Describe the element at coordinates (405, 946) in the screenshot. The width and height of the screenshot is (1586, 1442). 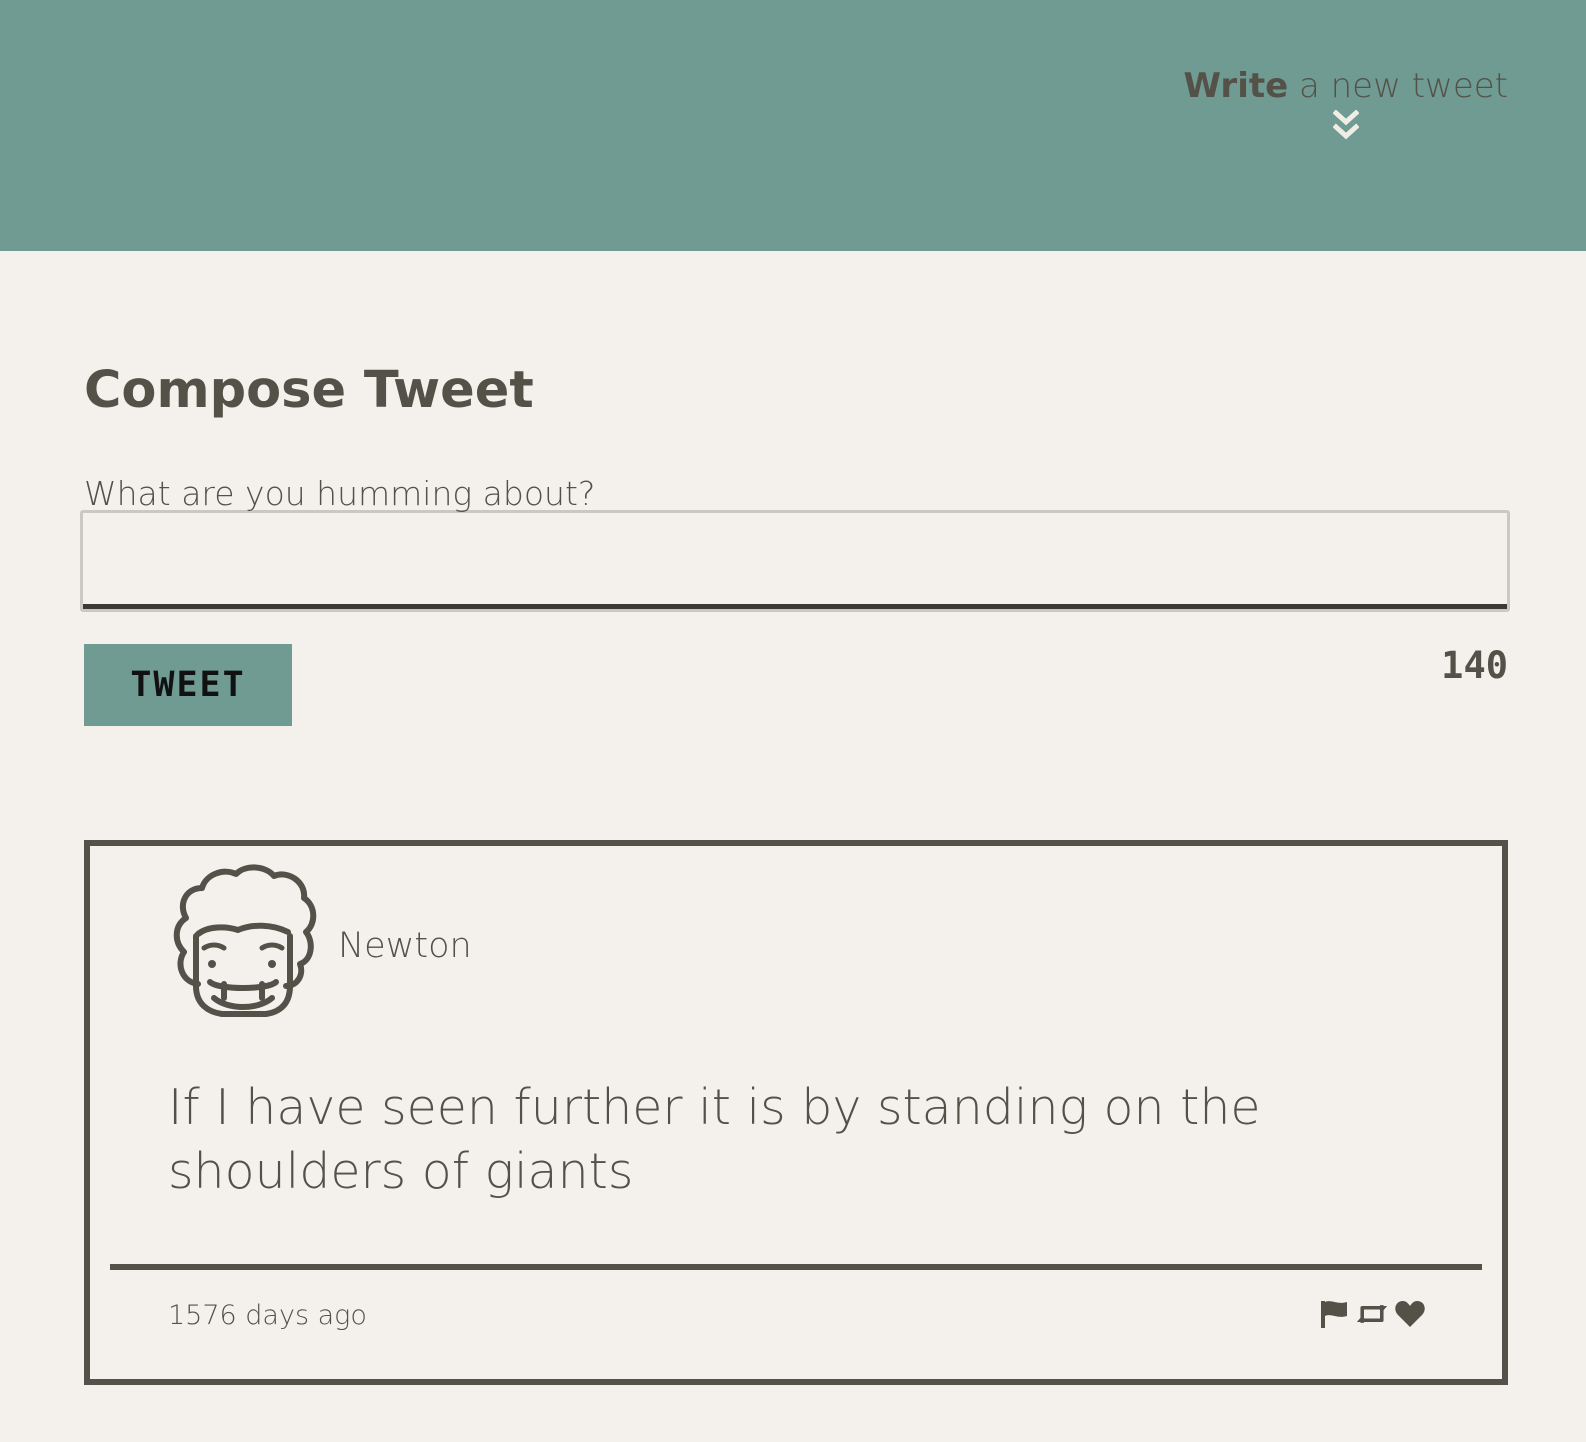
I see `tweet-username: Newton` at that location.